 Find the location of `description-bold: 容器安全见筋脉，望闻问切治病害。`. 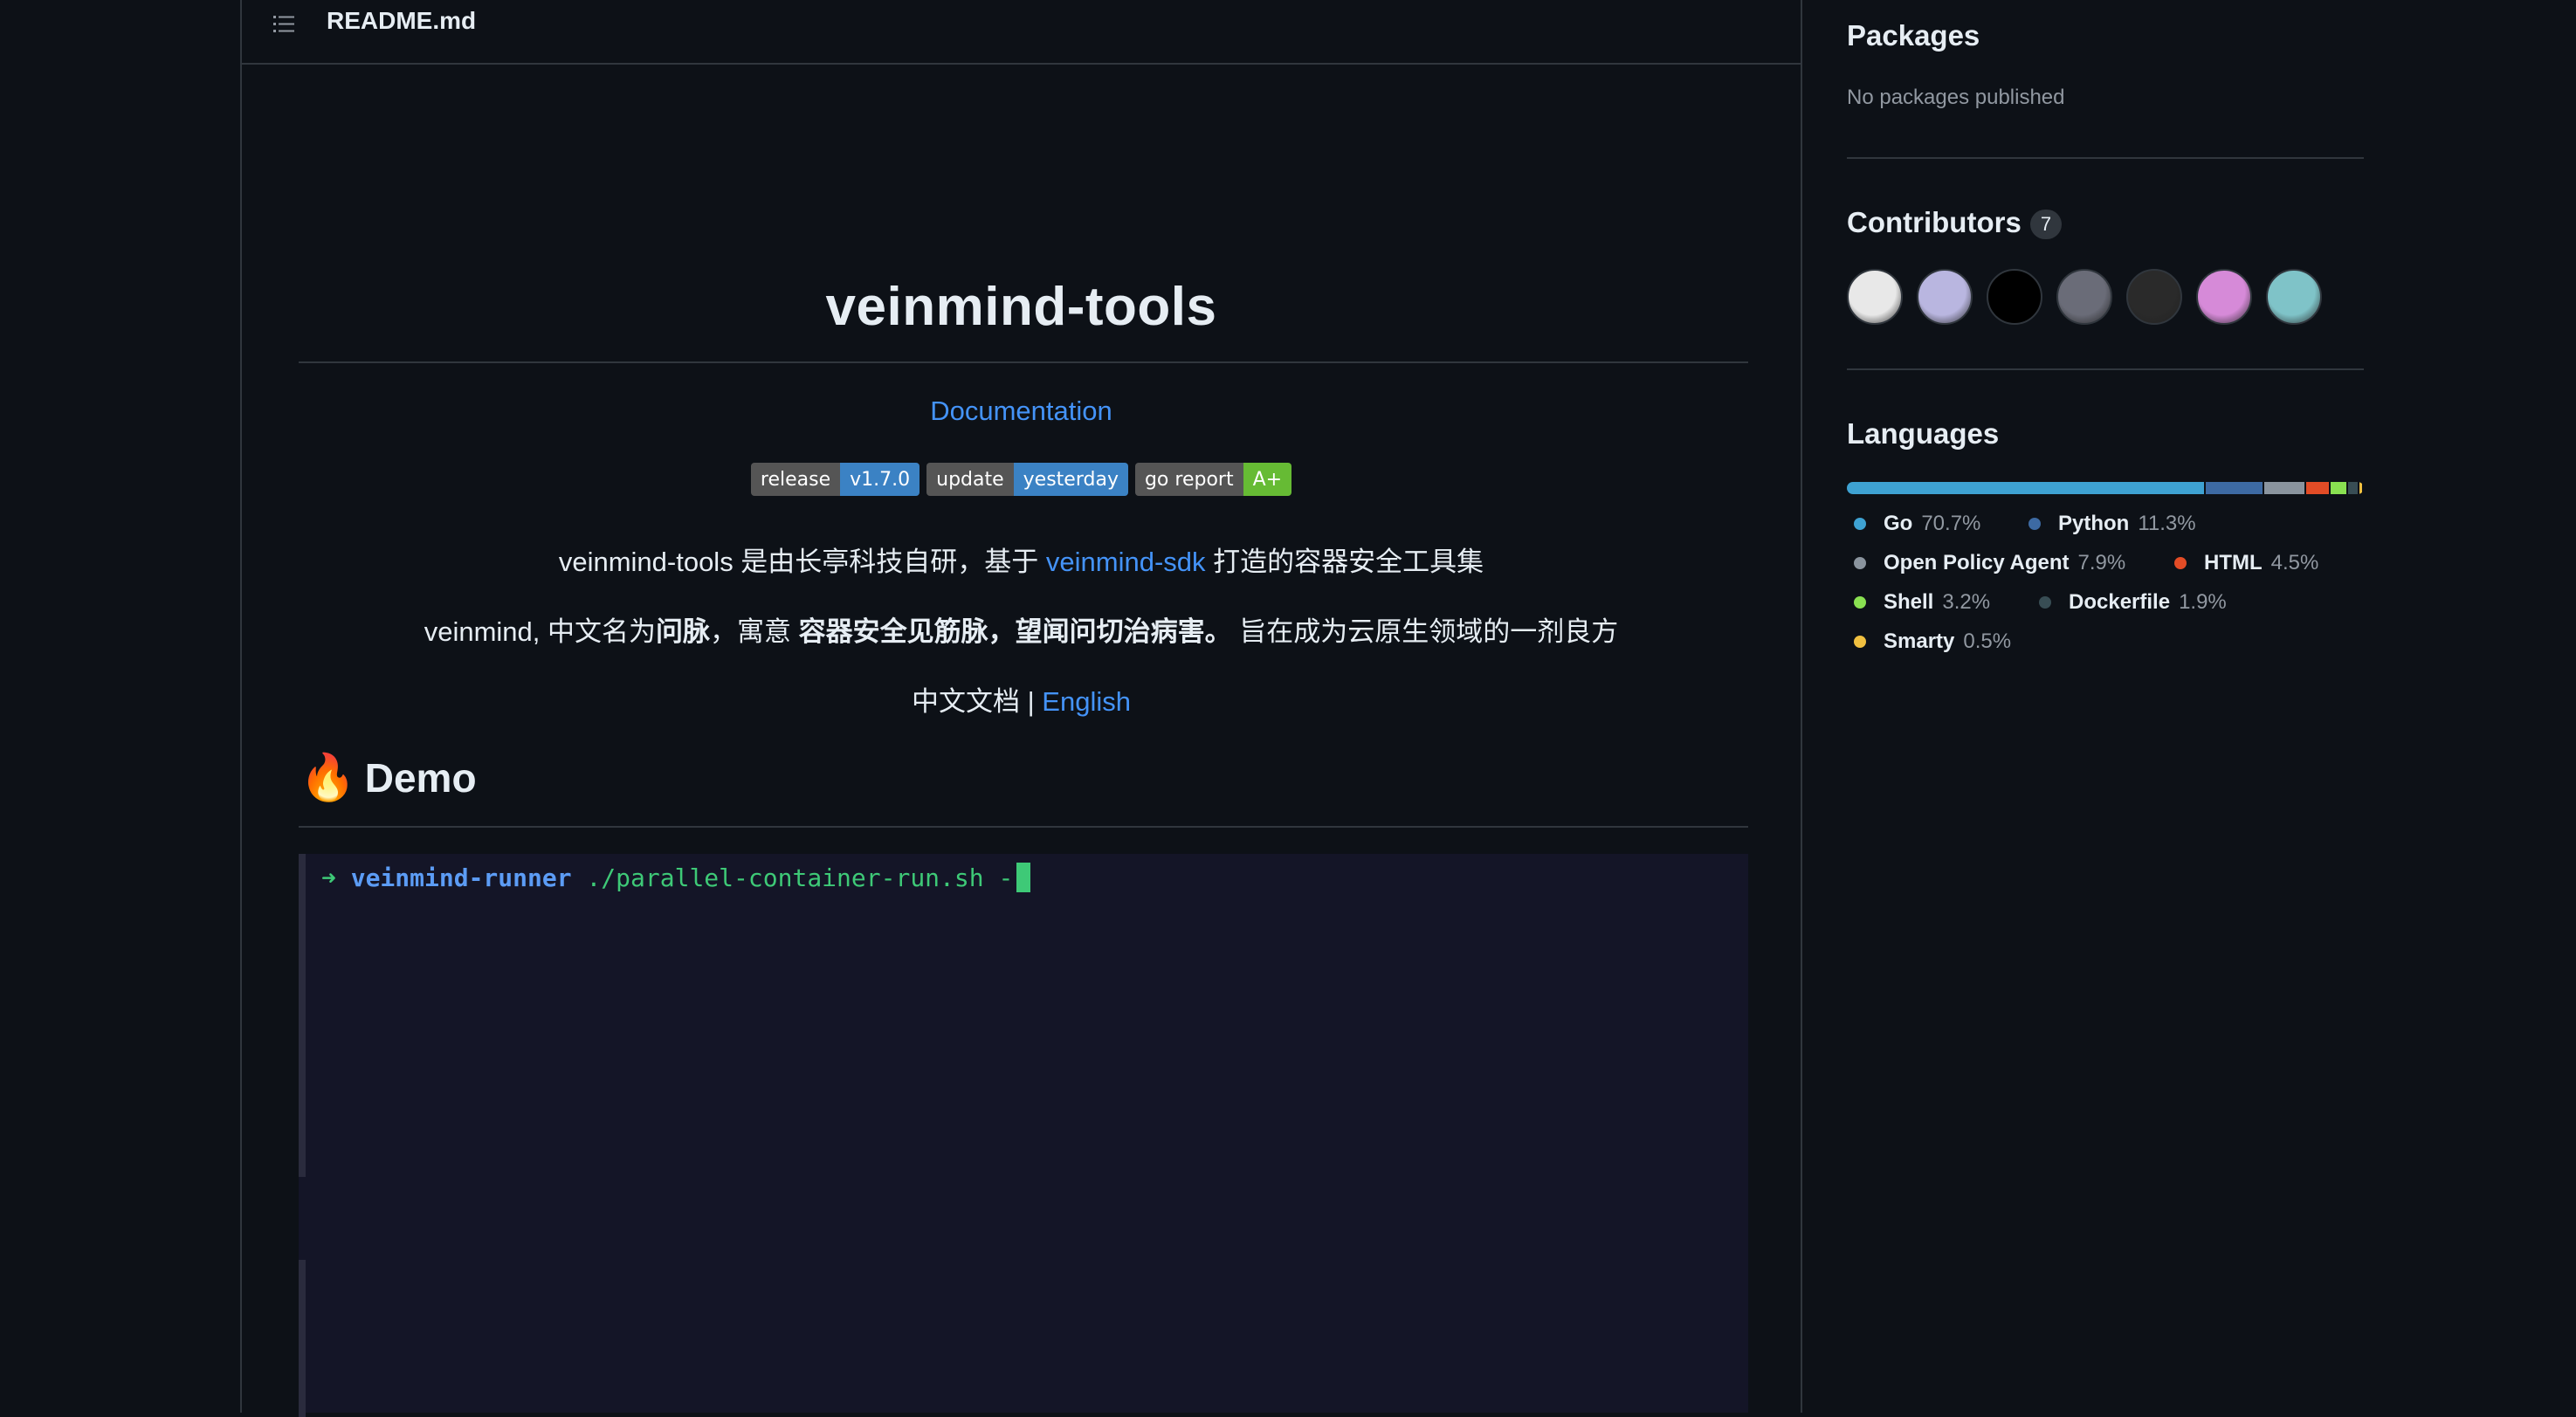

description-bold: 容器安全见筋脉，望闻问切治病害。 is located at coordinates (1015, 631).